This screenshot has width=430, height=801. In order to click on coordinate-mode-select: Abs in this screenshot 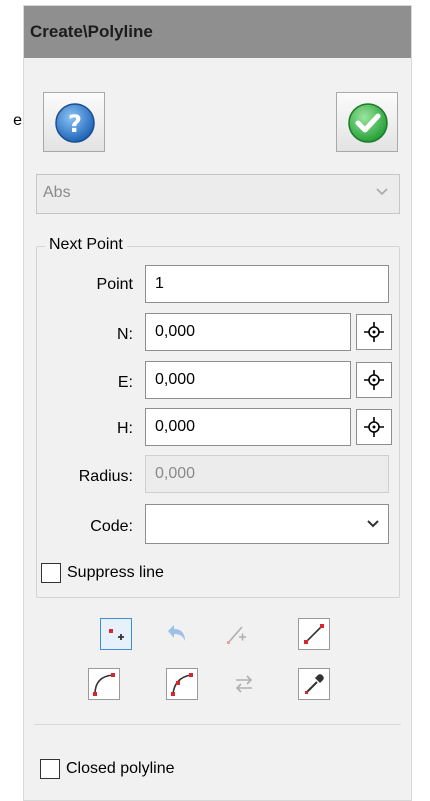, I will do `click(218, 194)`.